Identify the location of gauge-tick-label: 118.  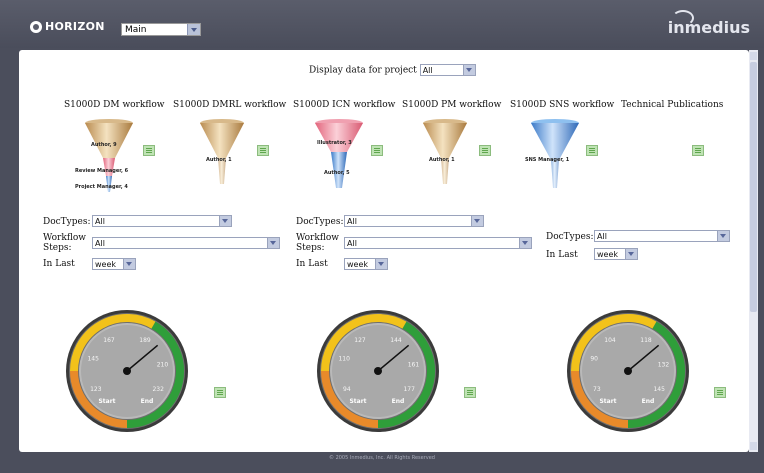
(646, 340).